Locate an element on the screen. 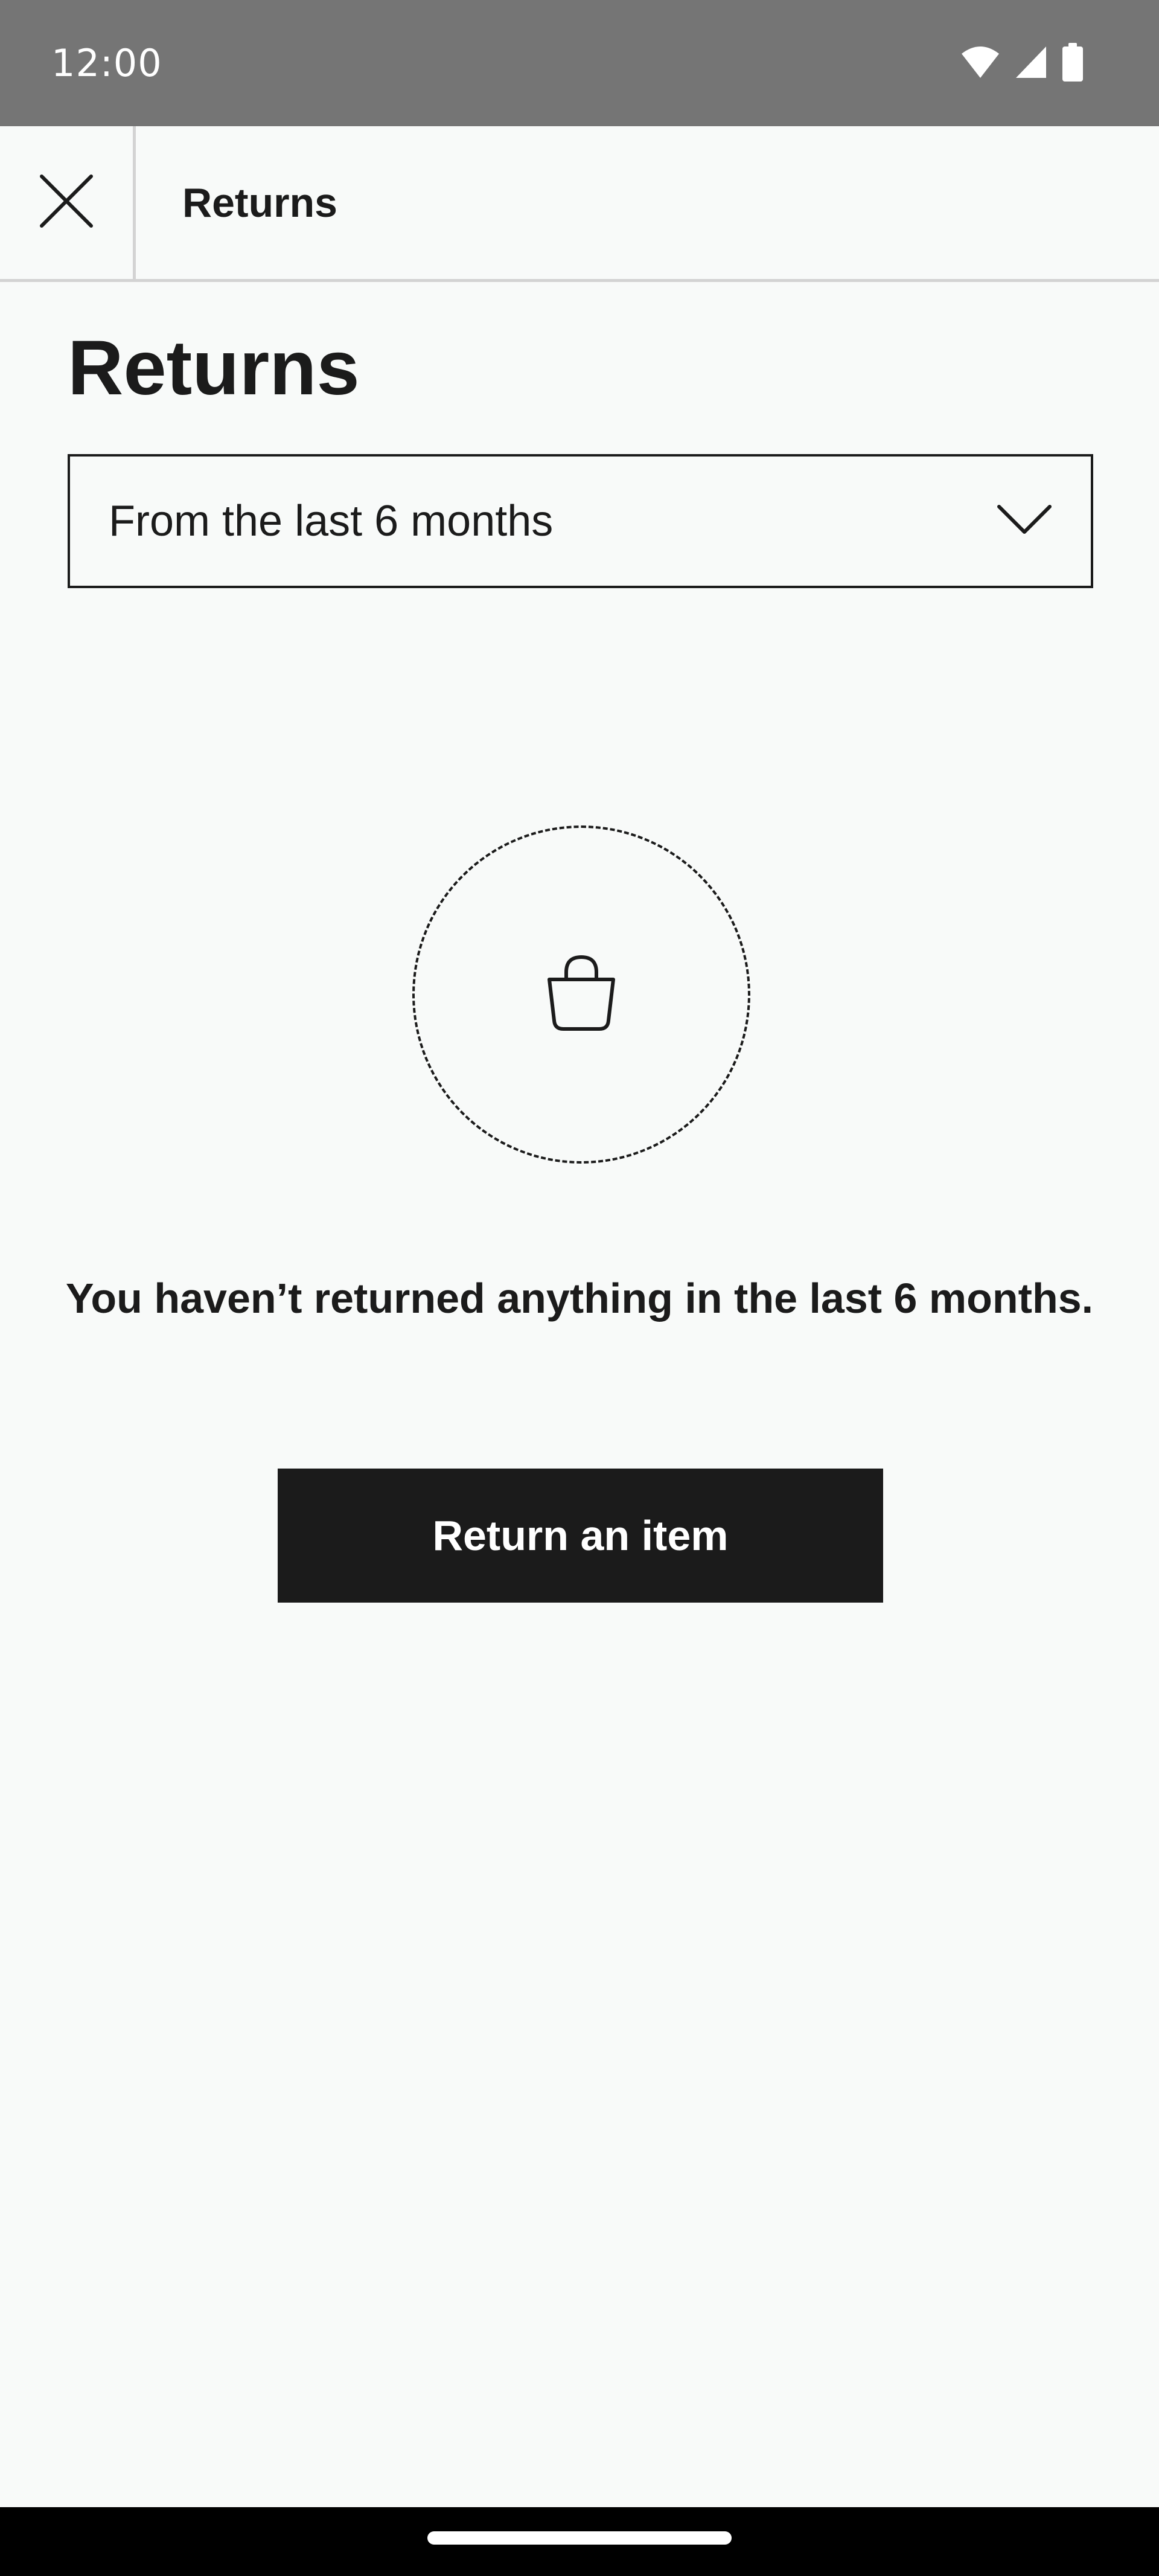 This screenshot has width=1159, height=2576. empty-state-illustration is located at coordinates (581, 994).